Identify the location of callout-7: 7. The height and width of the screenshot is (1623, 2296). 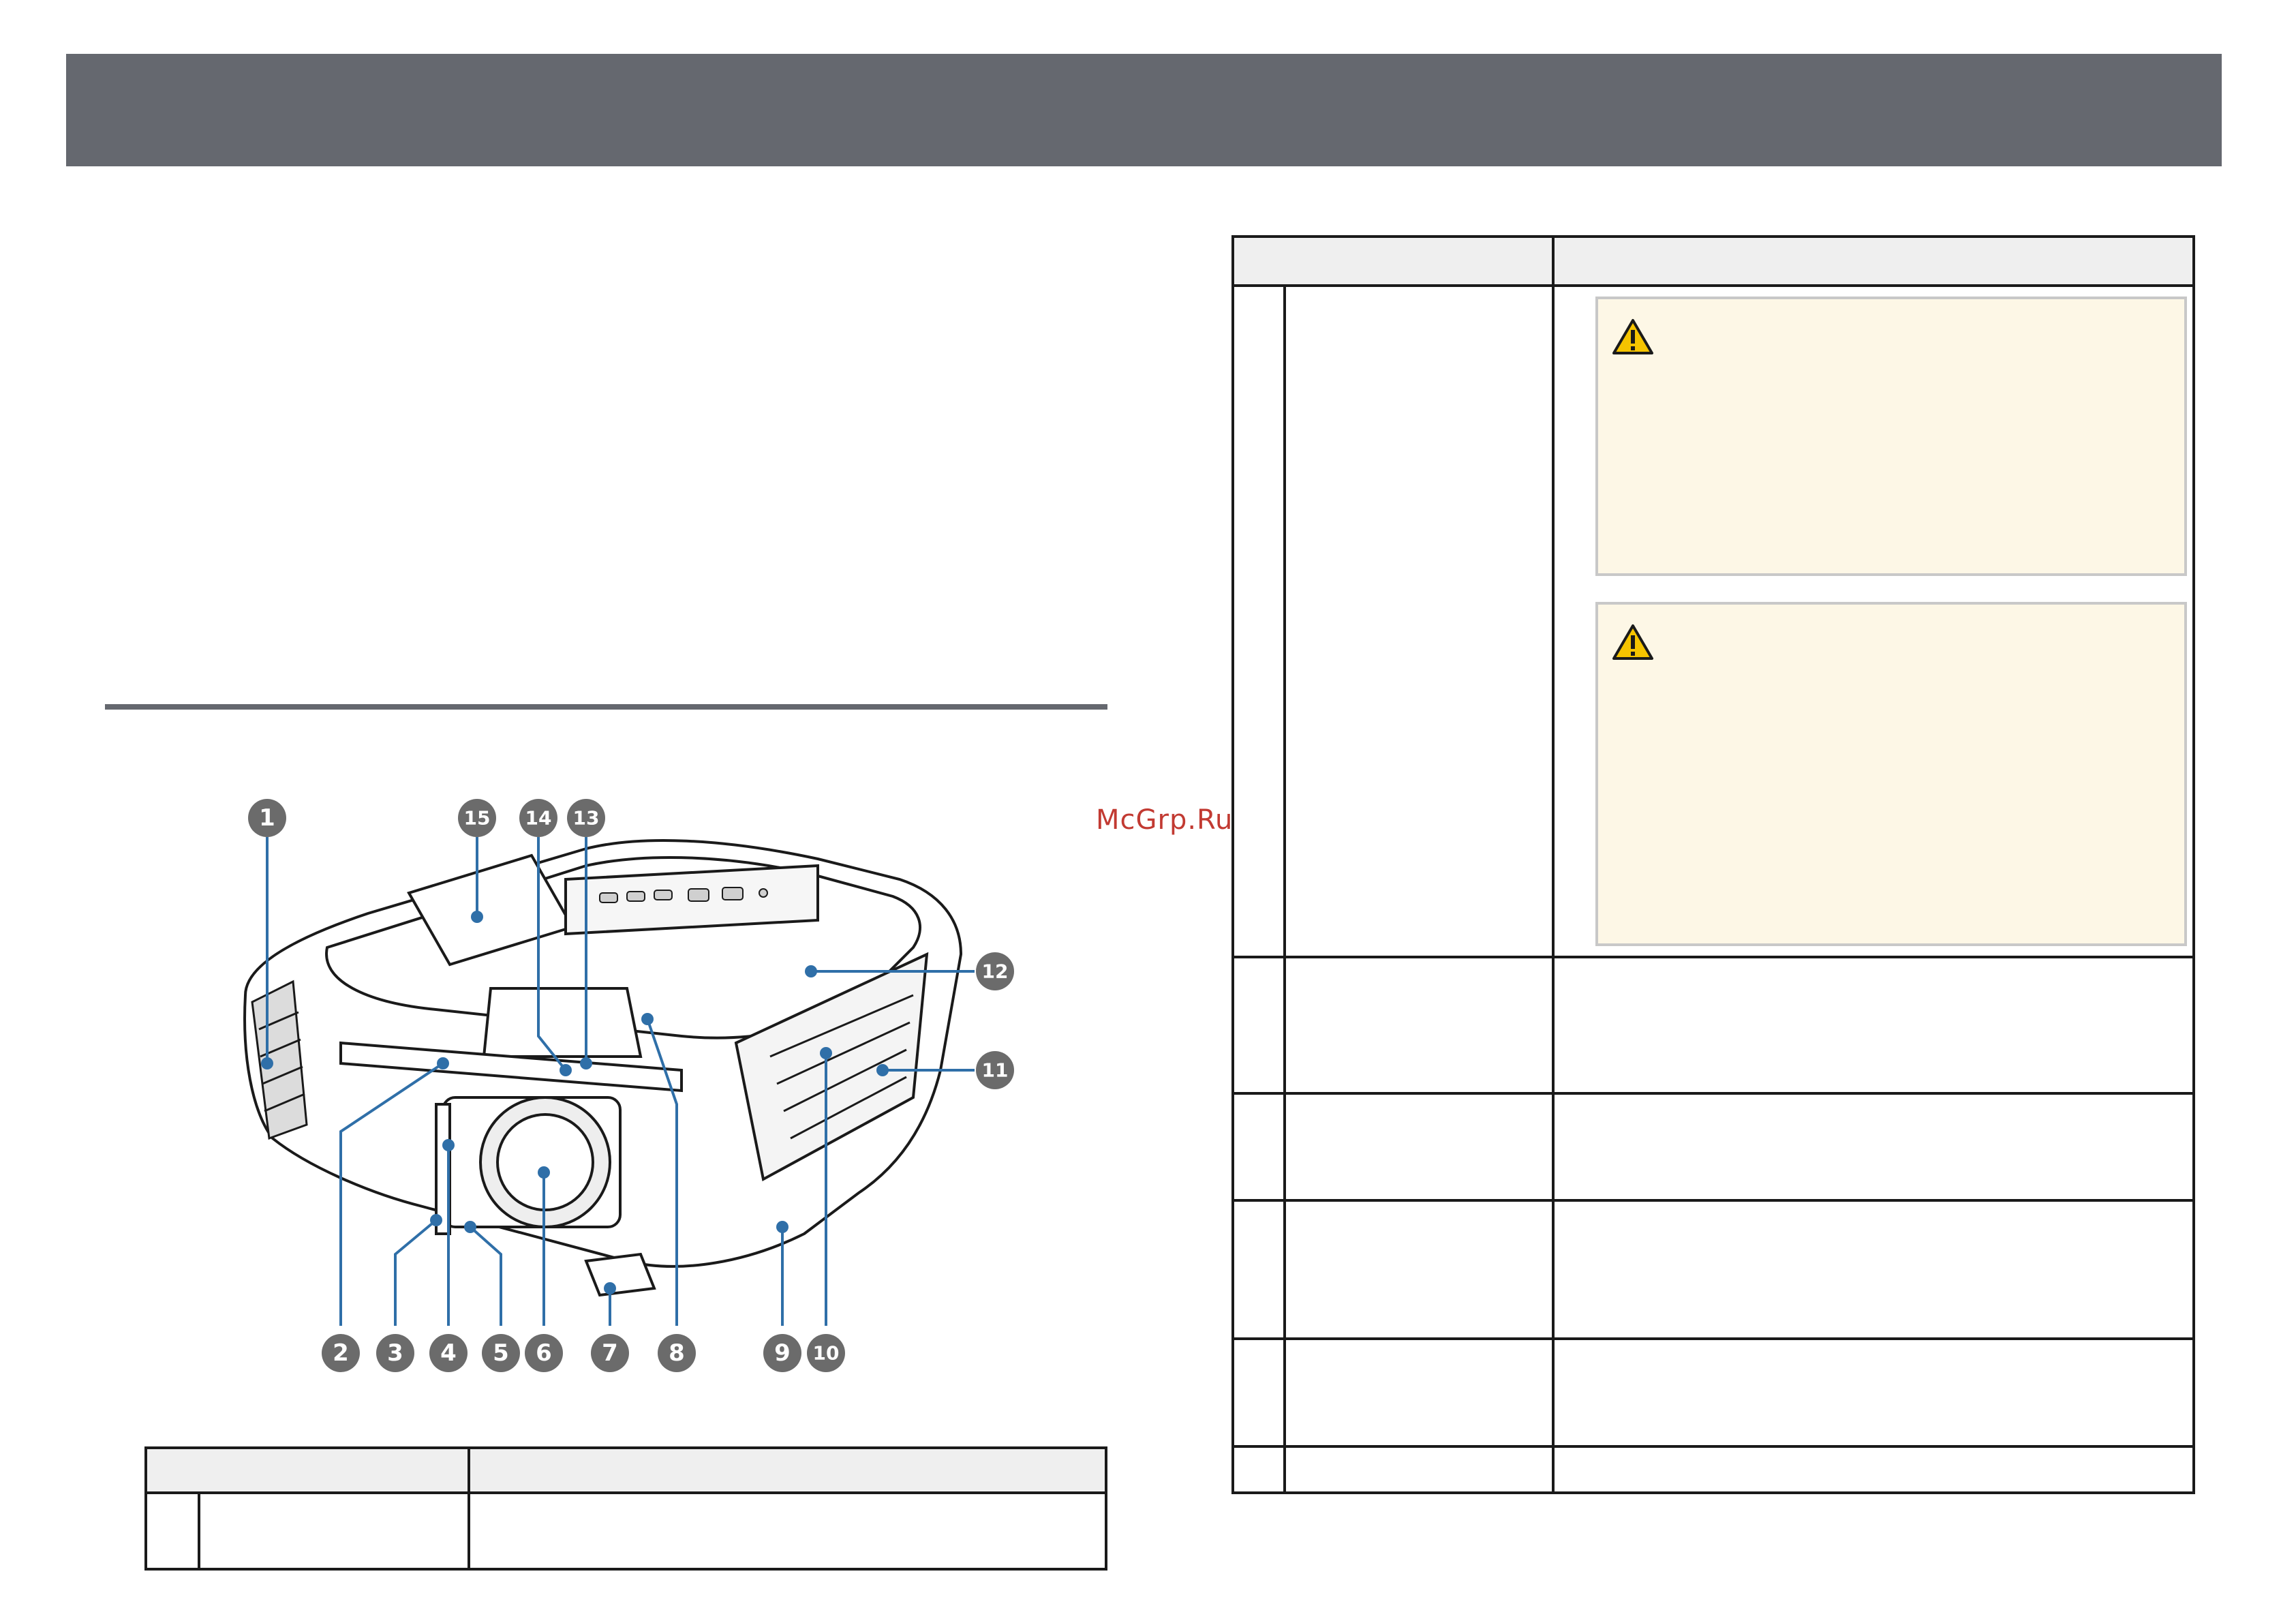
(610, 1353).